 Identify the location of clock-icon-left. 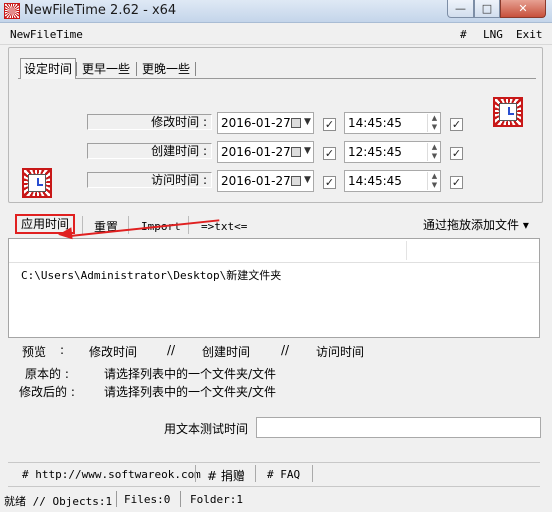
(37, 183).